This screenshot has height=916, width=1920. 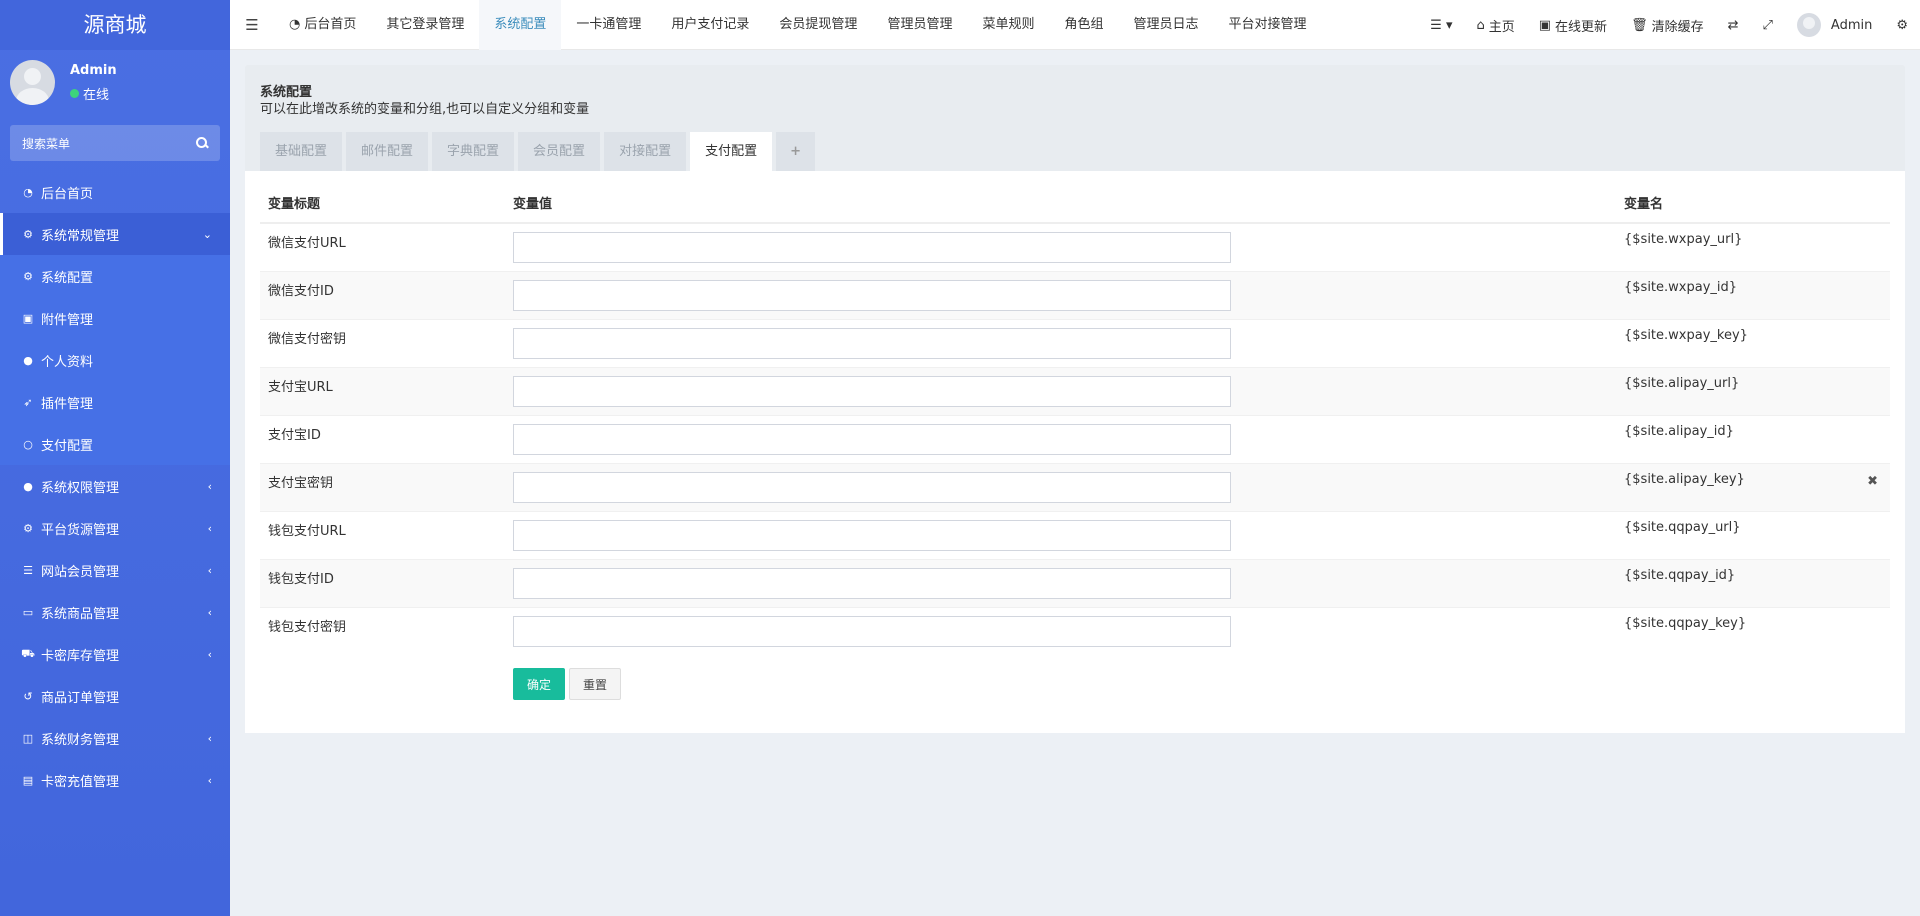 I want to click on binoculars-icon: ◫, so click(x=28, y=738).